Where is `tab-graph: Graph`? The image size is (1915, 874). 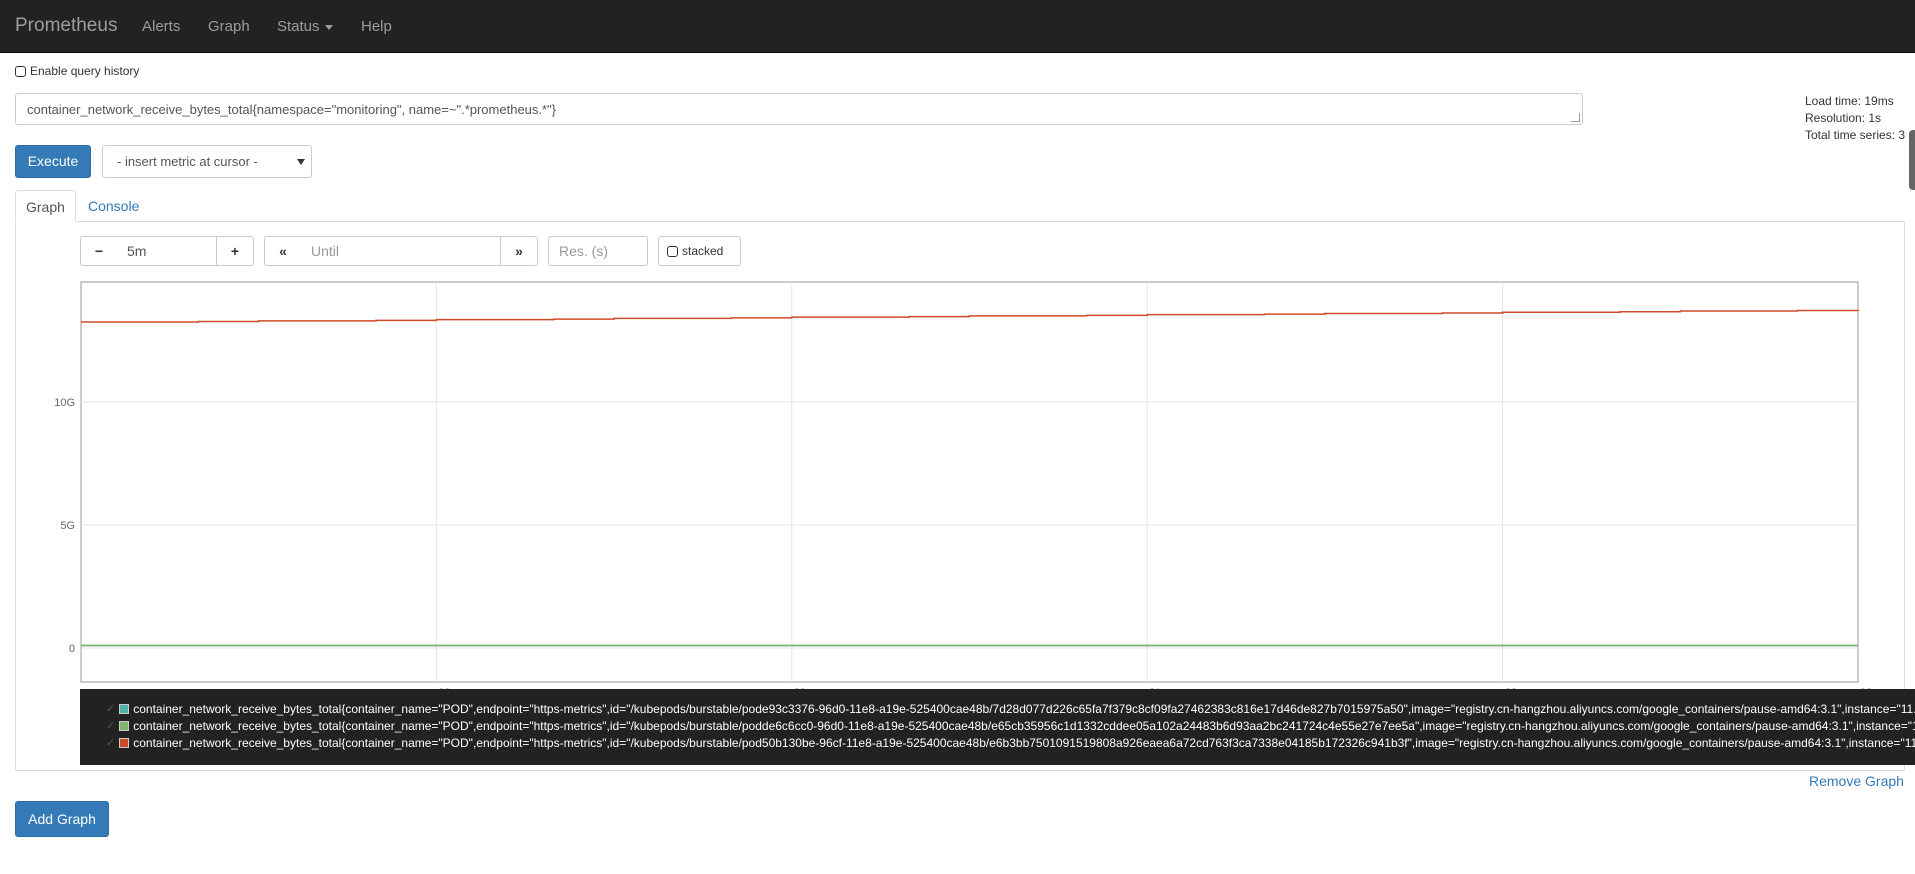
tab-graph: Graph is located at coordinates (45, 206).